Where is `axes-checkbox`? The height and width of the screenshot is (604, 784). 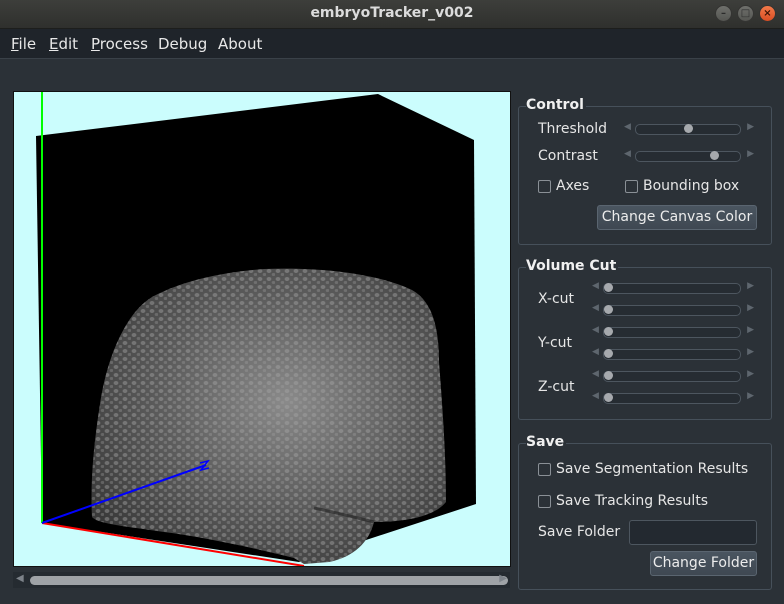
axes-checkbox is located at coordinates (544, 186).